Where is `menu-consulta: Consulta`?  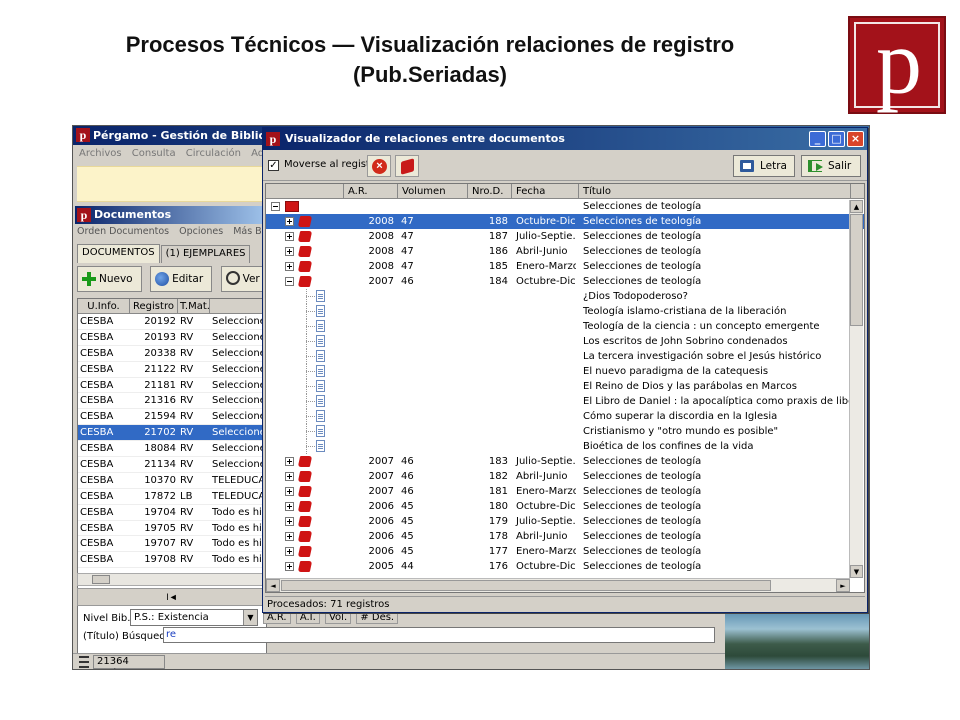
menu-consulta: Consulta is located at coordinates (154, 153).